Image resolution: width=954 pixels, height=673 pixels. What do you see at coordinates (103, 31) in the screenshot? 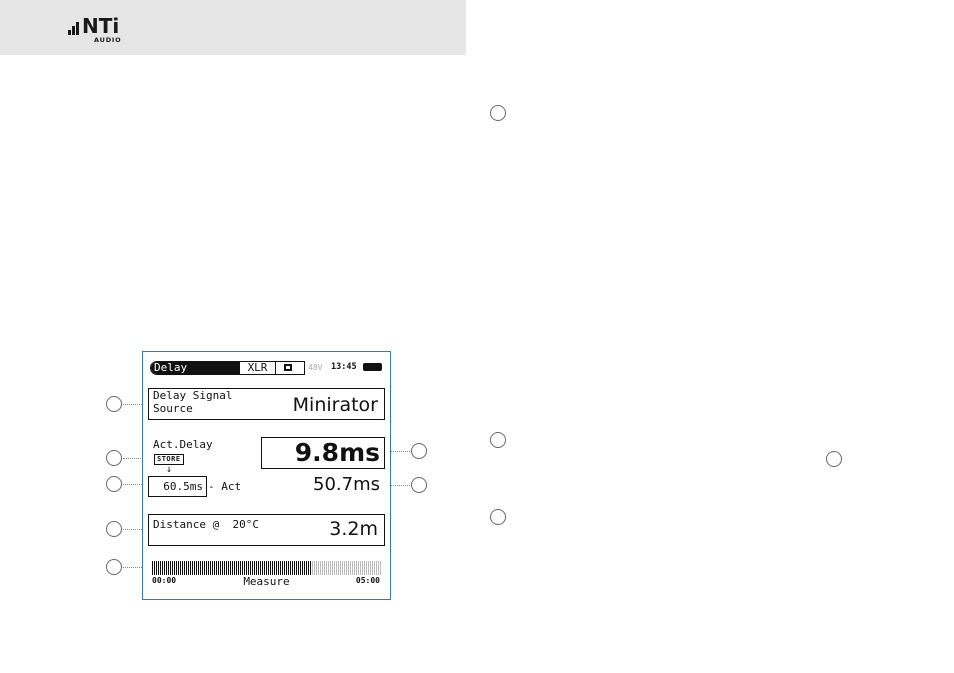
I see `nti-audio-logo: NTi AUDIO` at bounding box center [103, 31].